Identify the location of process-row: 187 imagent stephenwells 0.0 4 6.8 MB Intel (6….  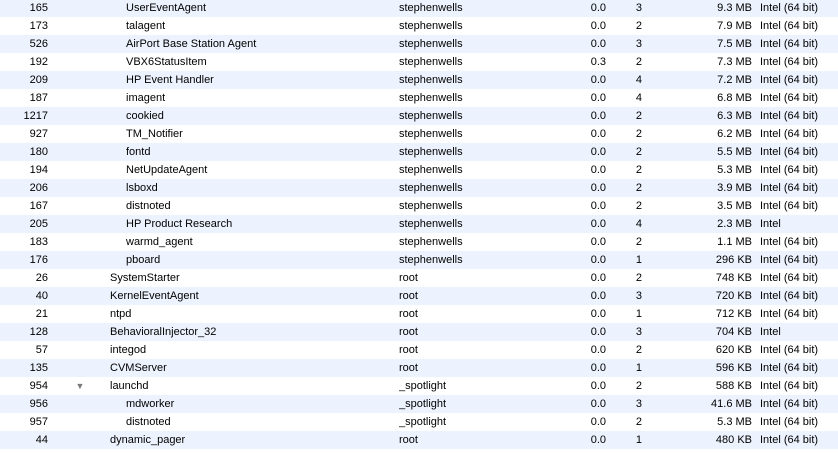
(419, 98).